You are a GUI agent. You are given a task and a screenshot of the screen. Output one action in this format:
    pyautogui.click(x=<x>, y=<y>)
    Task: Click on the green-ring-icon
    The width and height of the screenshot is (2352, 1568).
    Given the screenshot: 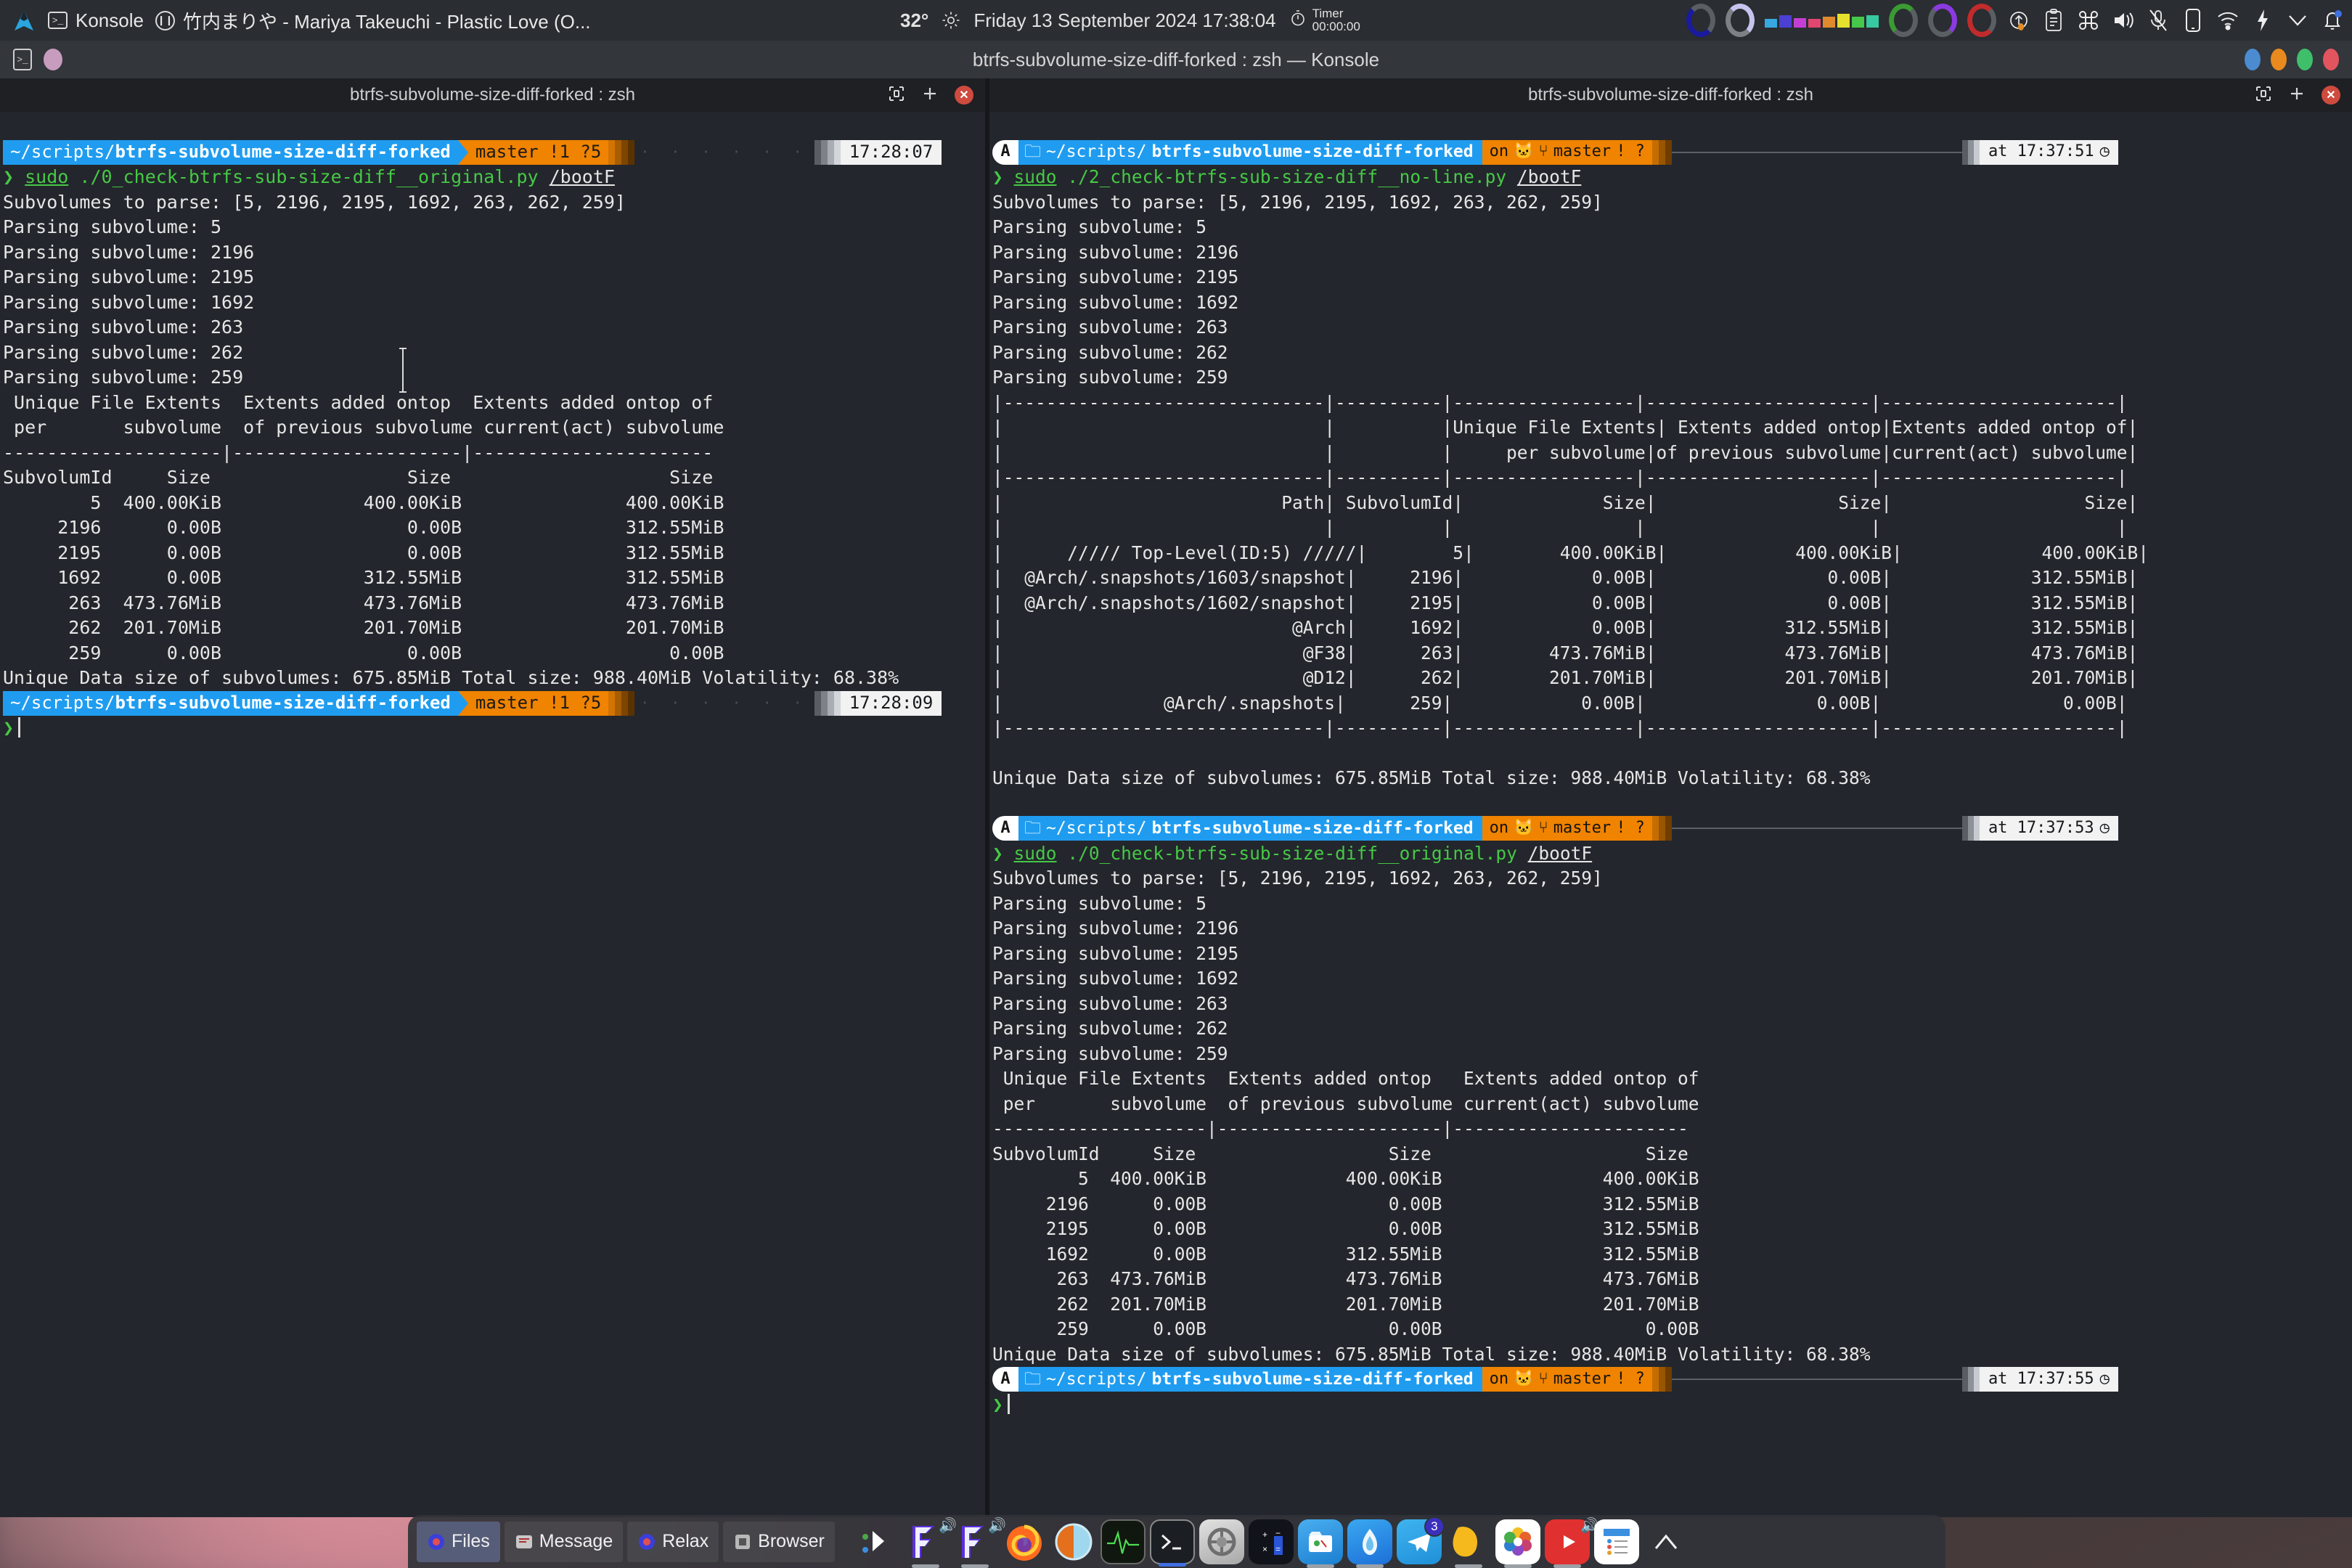 What is the action you would take?
    pyautogui.click(x=1904, y=21)
    